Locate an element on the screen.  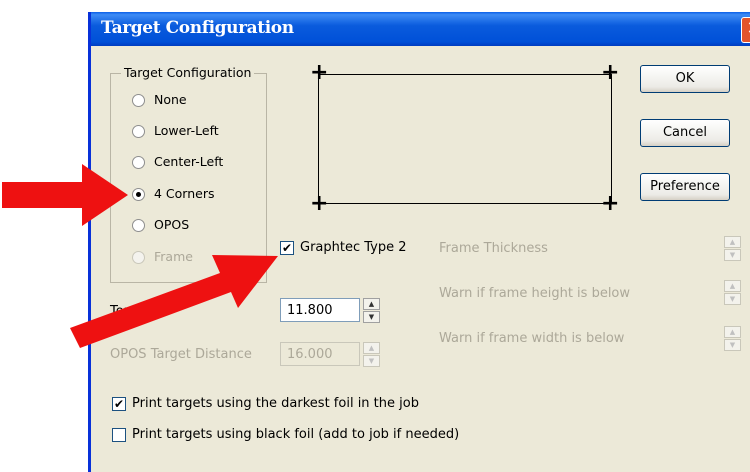
radio-label: None is located at coordinates (170, 99).